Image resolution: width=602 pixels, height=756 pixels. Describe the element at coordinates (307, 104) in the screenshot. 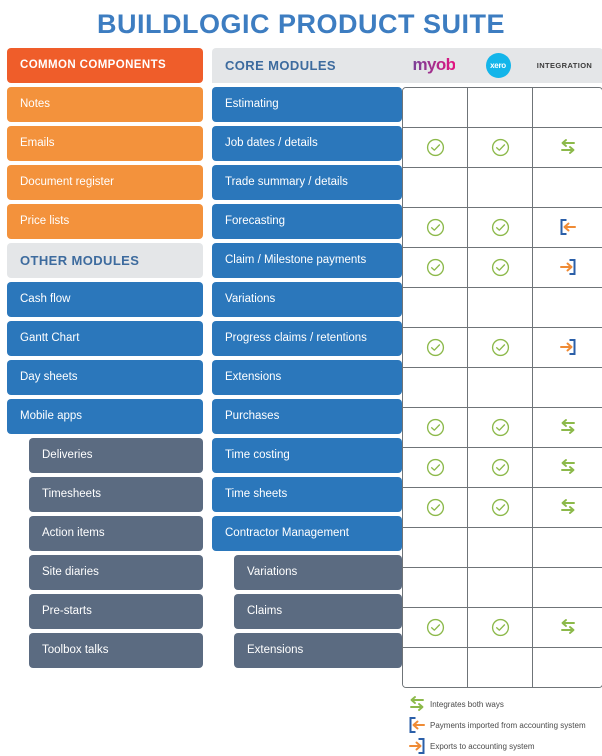

I see `matrix-row-label-estimating: Estimating` at that location.